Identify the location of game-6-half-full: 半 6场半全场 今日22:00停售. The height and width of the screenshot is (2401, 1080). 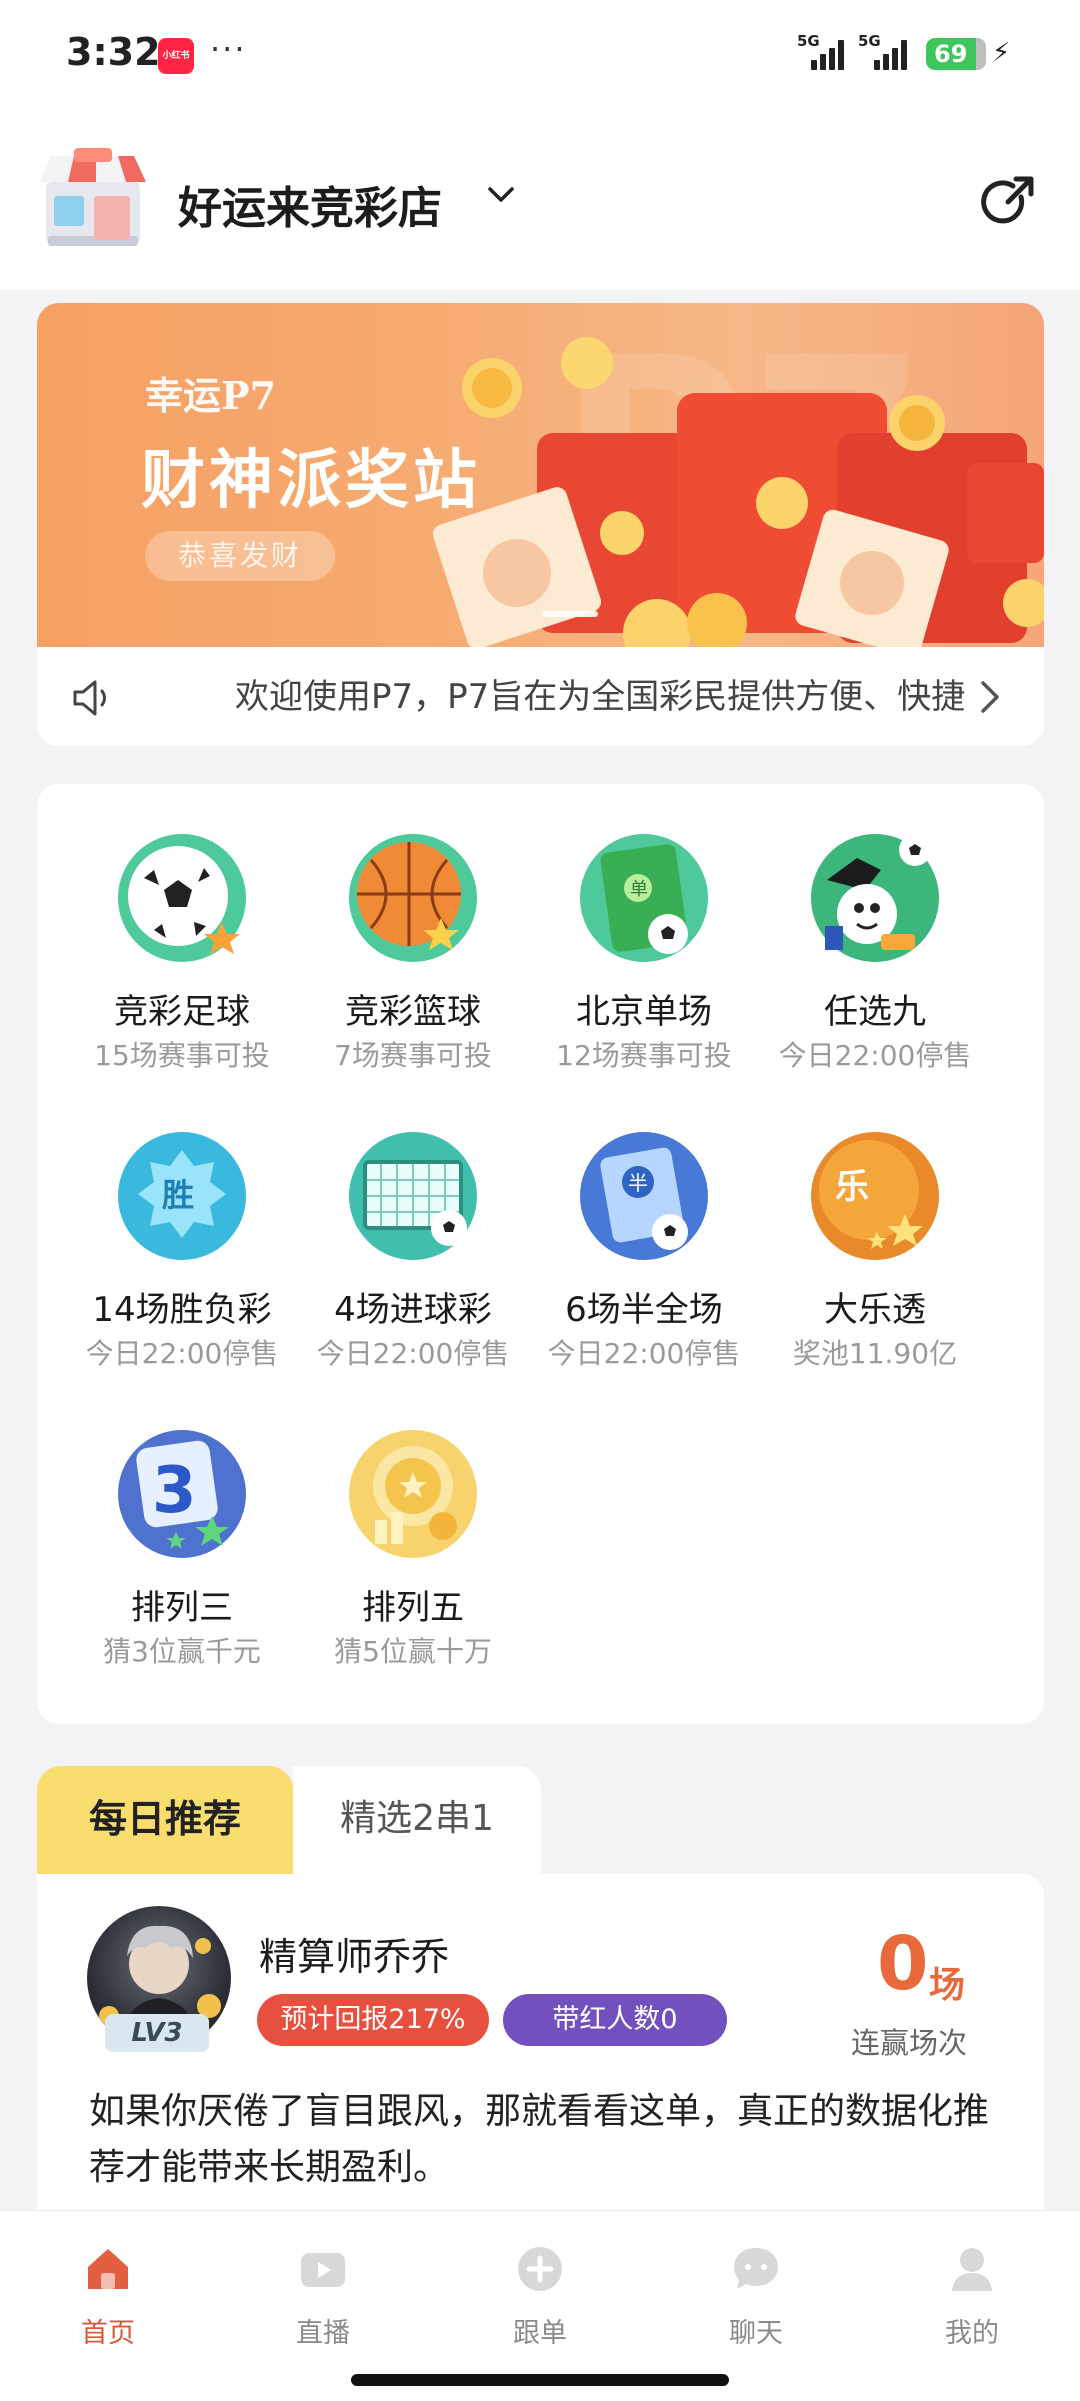
(644, 1257).